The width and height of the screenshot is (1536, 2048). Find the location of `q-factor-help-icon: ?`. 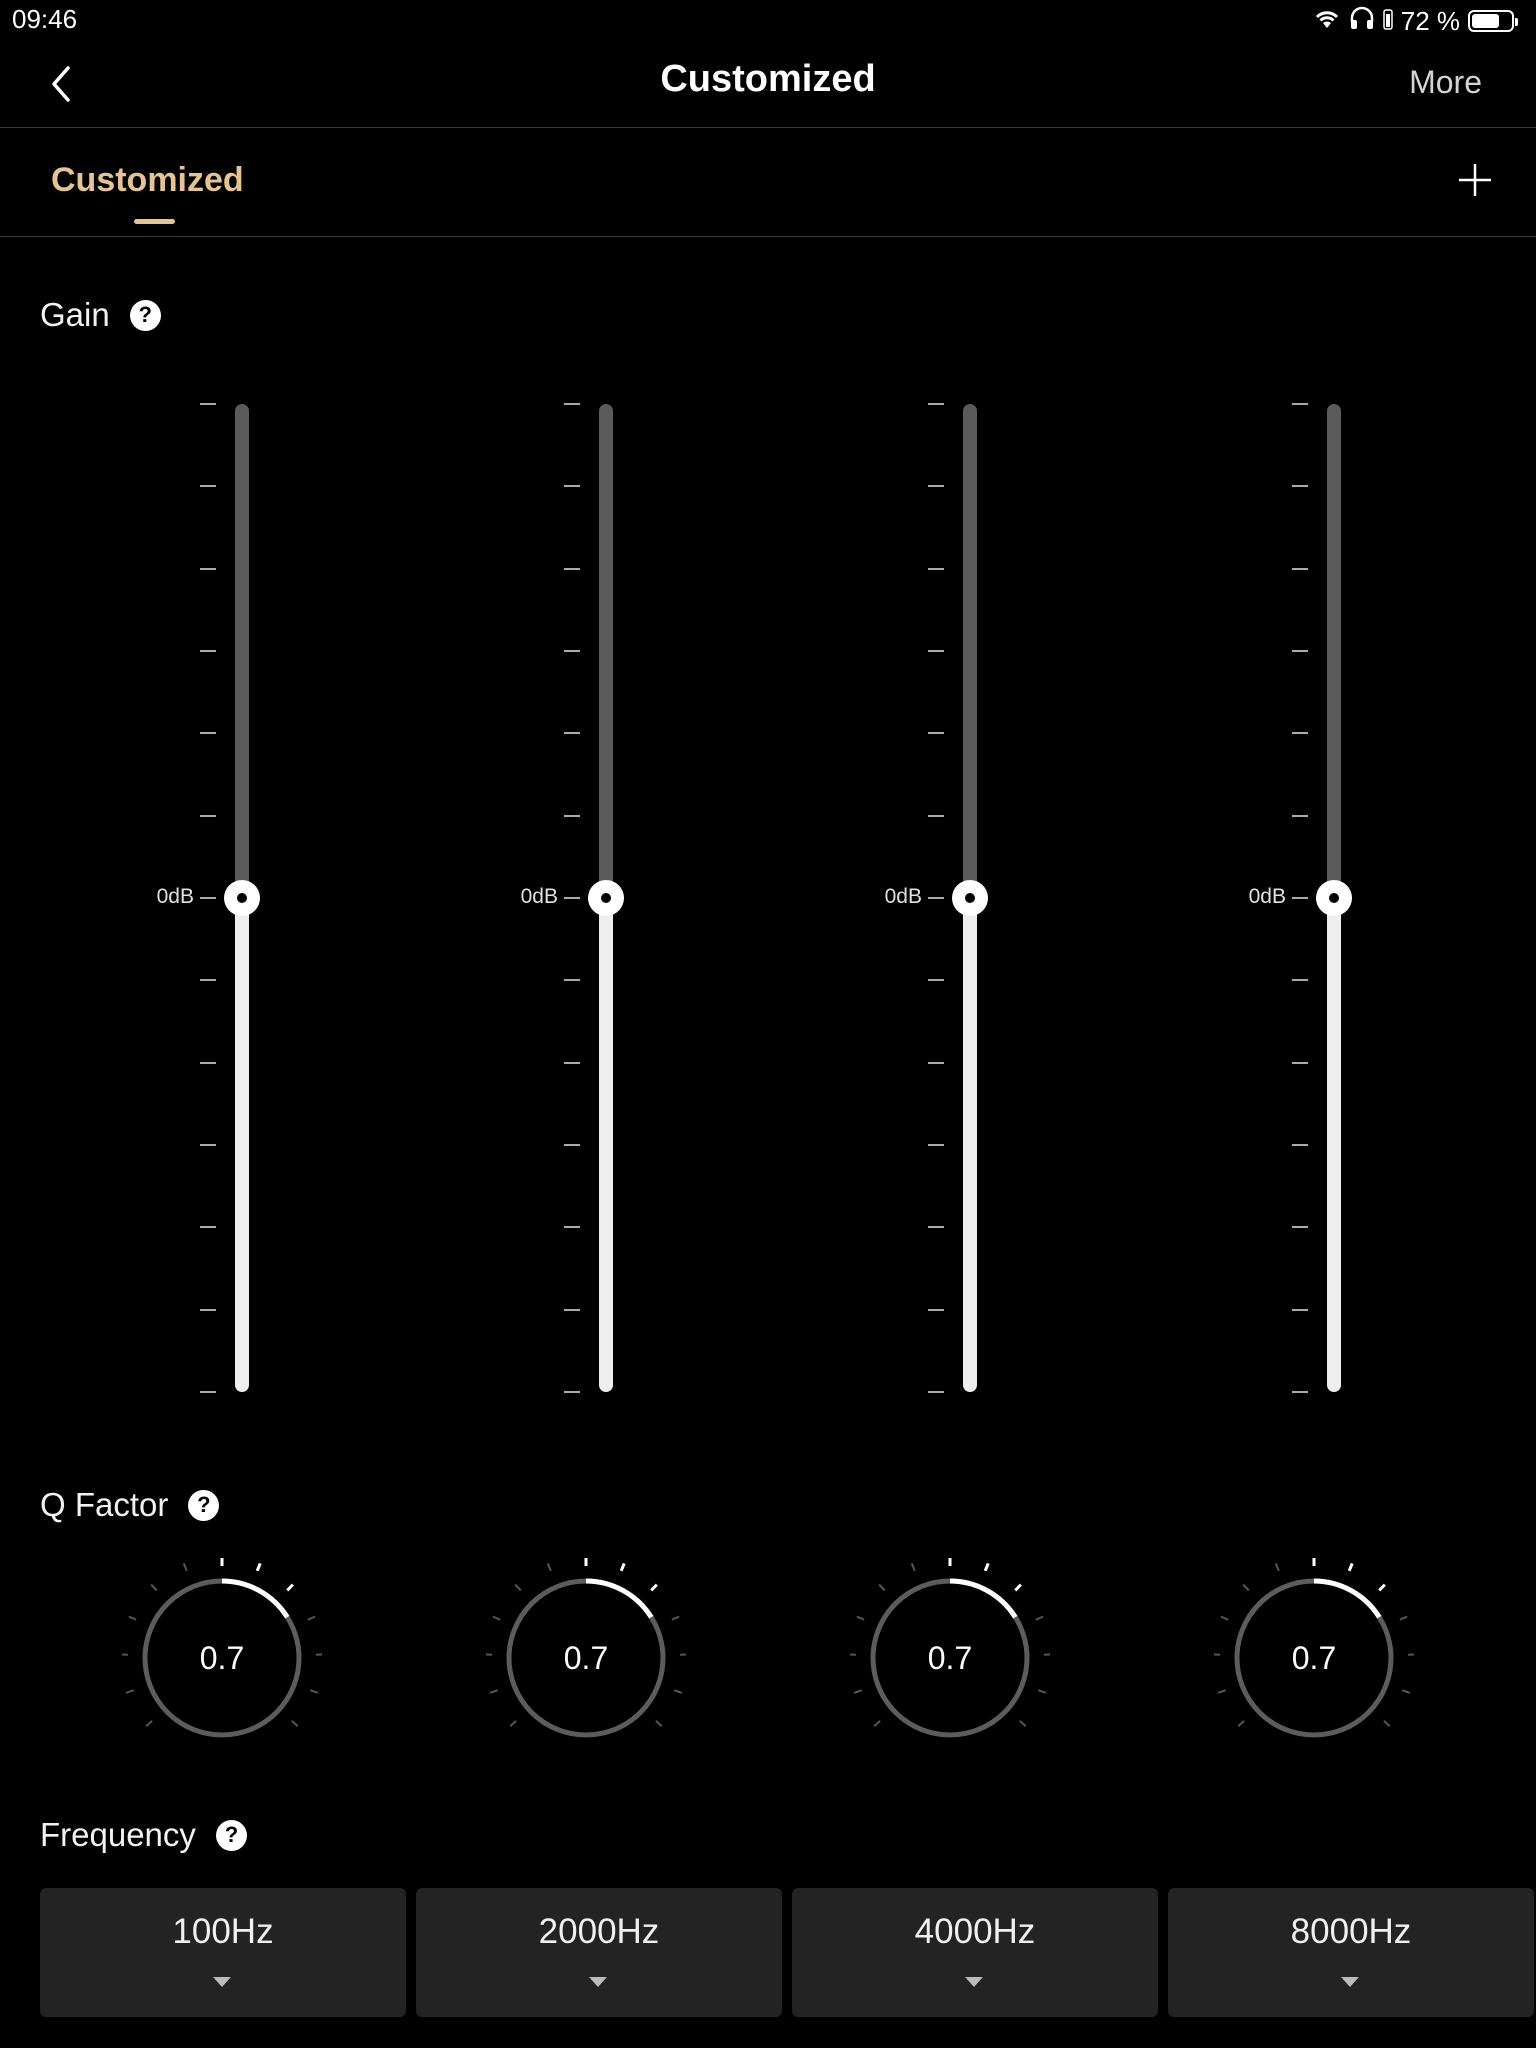

q-factor-help-icon: ? is located at coordinates (204, 1505).